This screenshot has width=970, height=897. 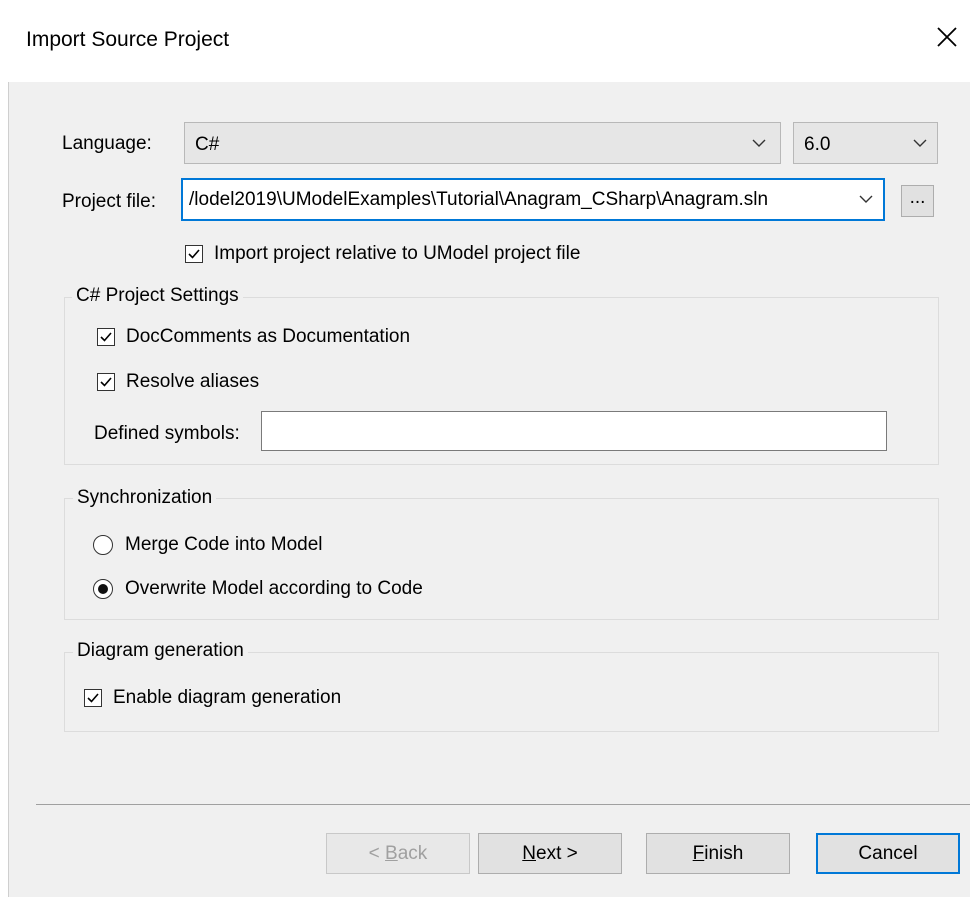 What do you see at coordinates (193, 381) in the screenshot?
I see `resolve-aliases-label: Resolve aliases` at bounding box center [193, 381].